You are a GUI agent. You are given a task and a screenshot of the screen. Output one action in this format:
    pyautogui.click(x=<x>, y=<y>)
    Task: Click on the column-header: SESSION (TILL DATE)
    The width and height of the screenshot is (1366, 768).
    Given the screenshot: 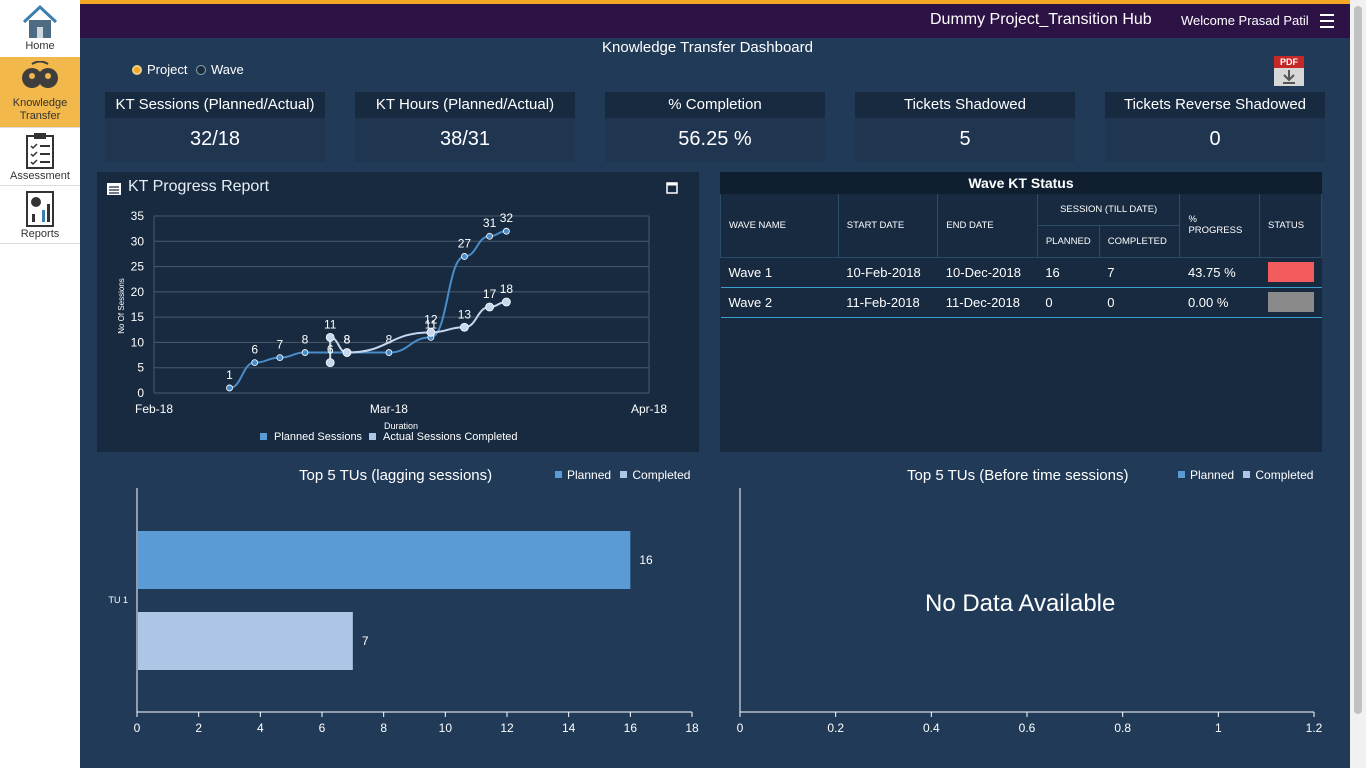 What is the action you would take?
    pyautogui.click(x=1108, y=210)
    